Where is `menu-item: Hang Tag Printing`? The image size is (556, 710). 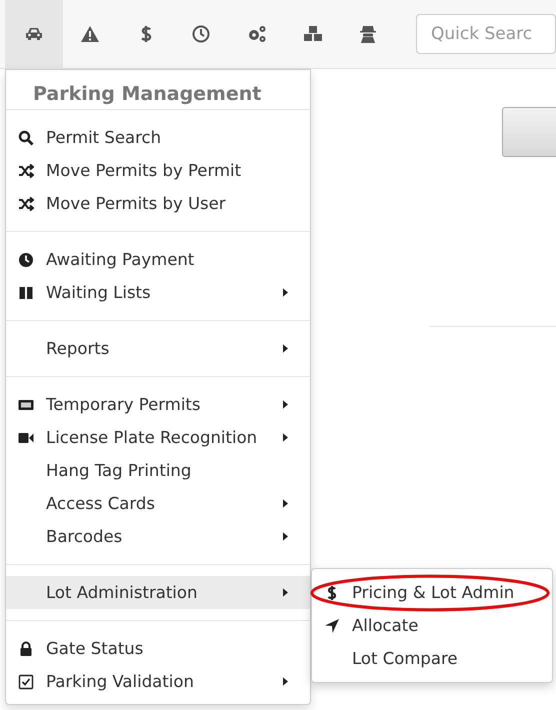
menu-item: Hang Tag Printing is located at coordinates (158, 470).